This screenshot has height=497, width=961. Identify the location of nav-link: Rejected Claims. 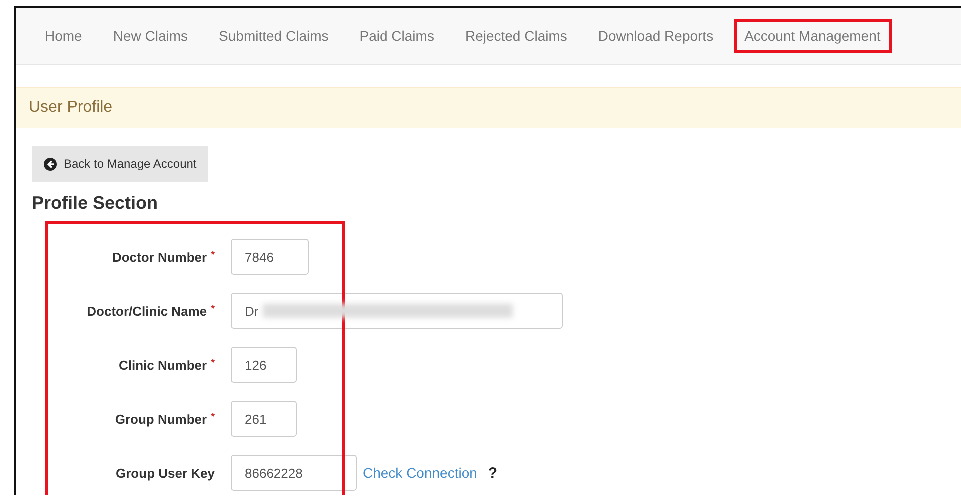
(516, 36).